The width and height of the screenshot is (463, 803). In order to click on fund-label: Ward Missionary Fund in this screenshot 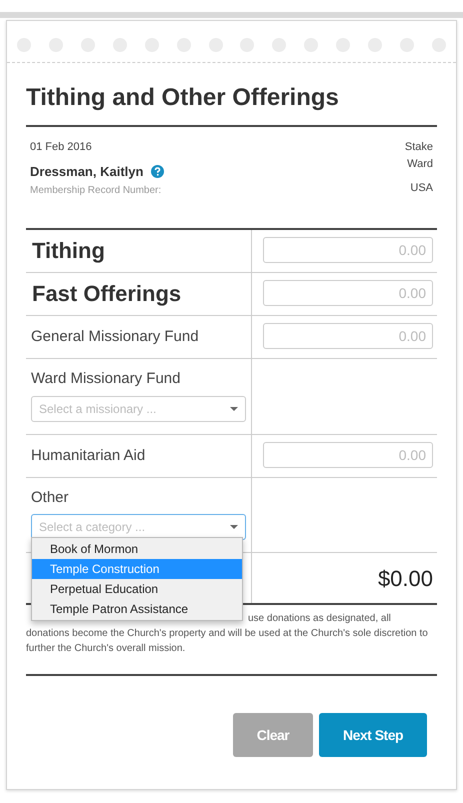, I will do `click(106, 379)`.